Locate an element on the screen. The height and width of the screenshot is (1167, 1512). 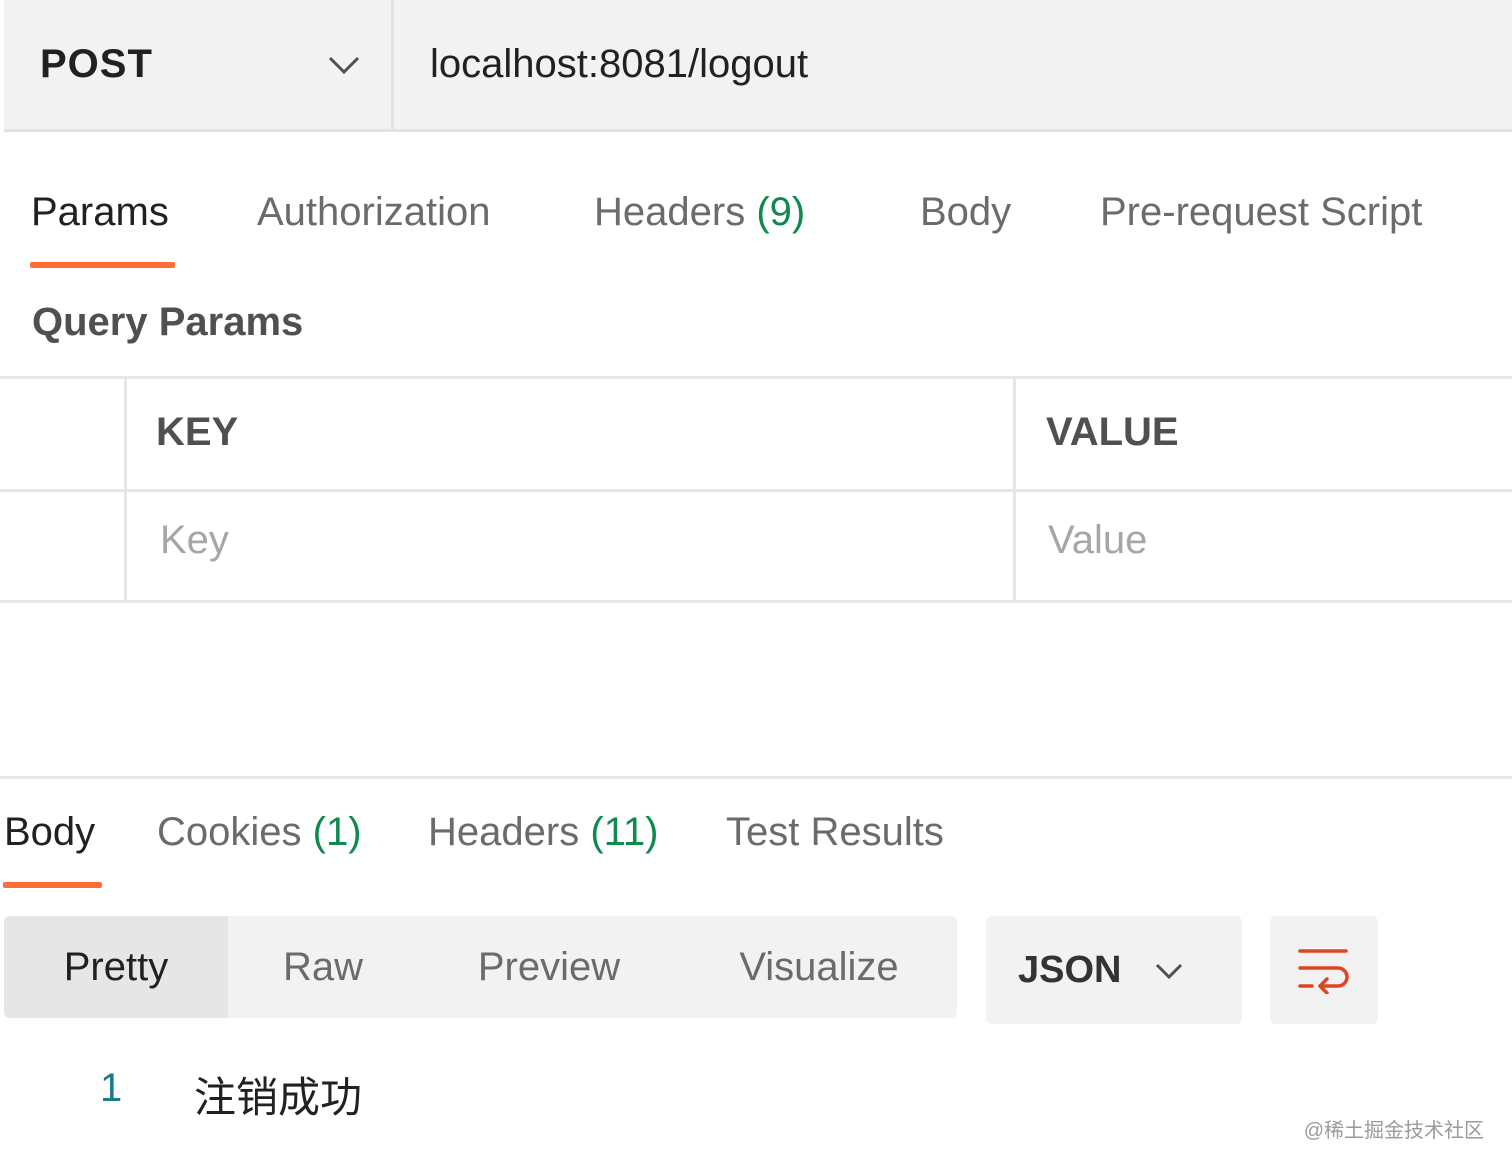
tab-response-body: Body is located at coordinates (49, 832).